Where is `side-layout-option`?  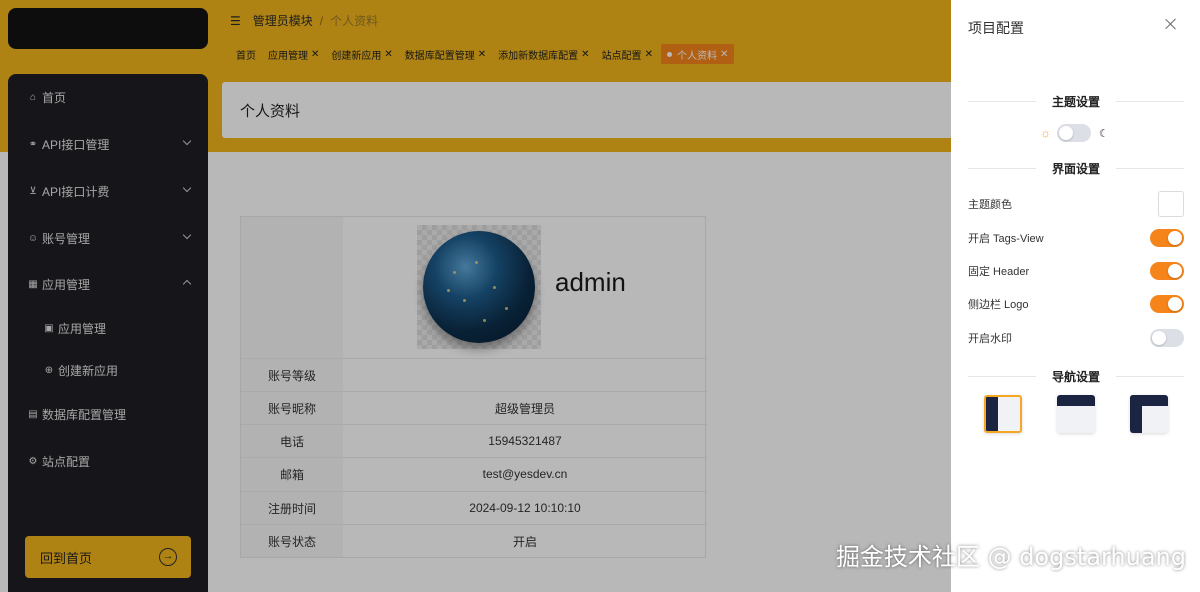 side-layout-option is located at coordinates (1003, 414).